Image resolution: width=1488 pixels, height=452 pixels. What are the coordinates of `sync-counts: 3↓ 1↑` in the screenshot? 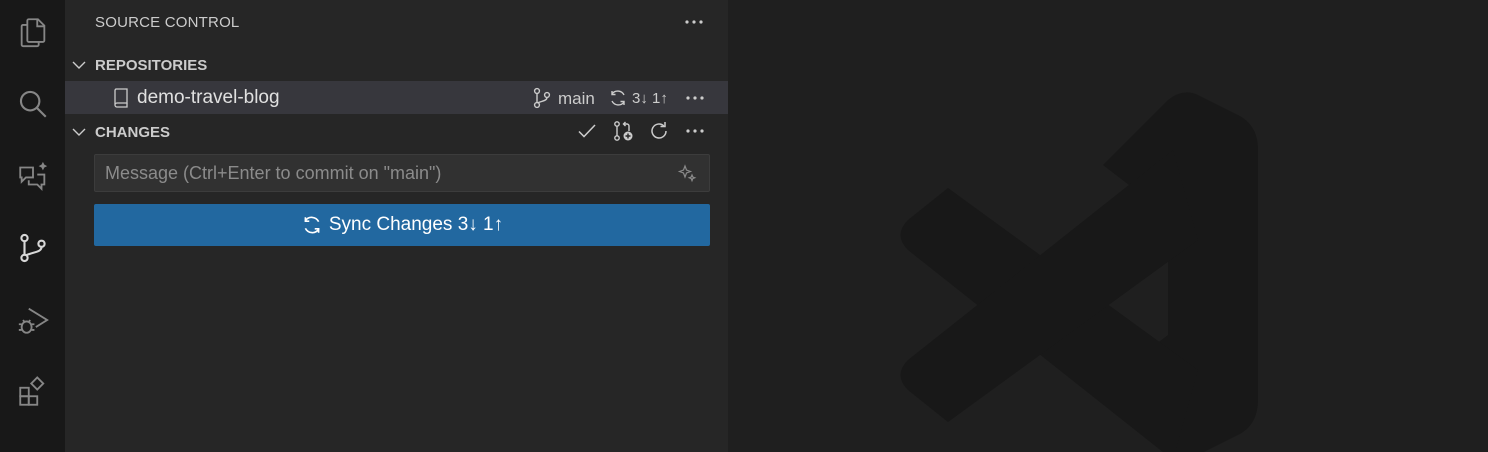 It's located at (650, 98).